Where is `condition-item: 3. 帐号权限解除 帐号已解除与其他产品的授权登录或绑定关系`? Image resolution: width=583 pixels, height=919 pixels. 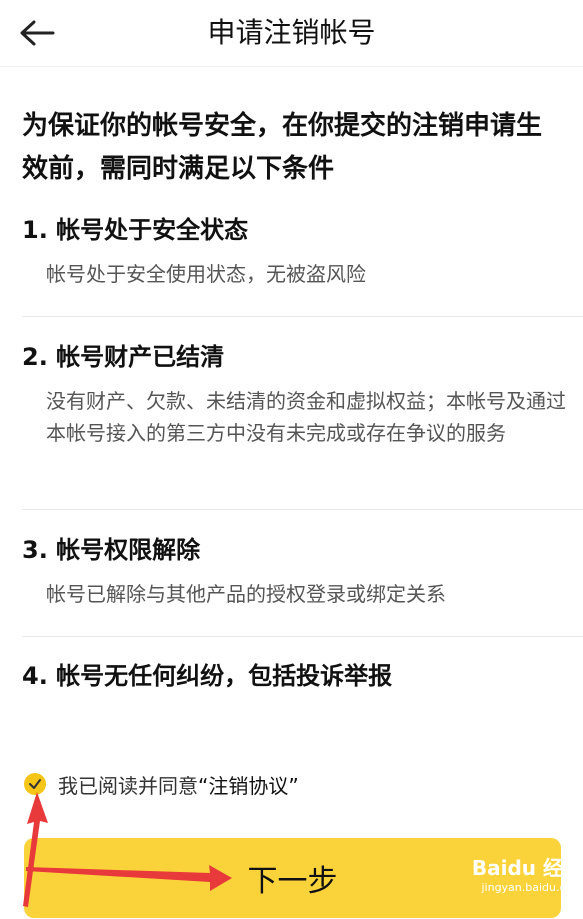
condition-item: 3. 帐号权限解除 帐号已解除与其他产品的授权登录或绑定关系 is located at coordinates (294, 572).